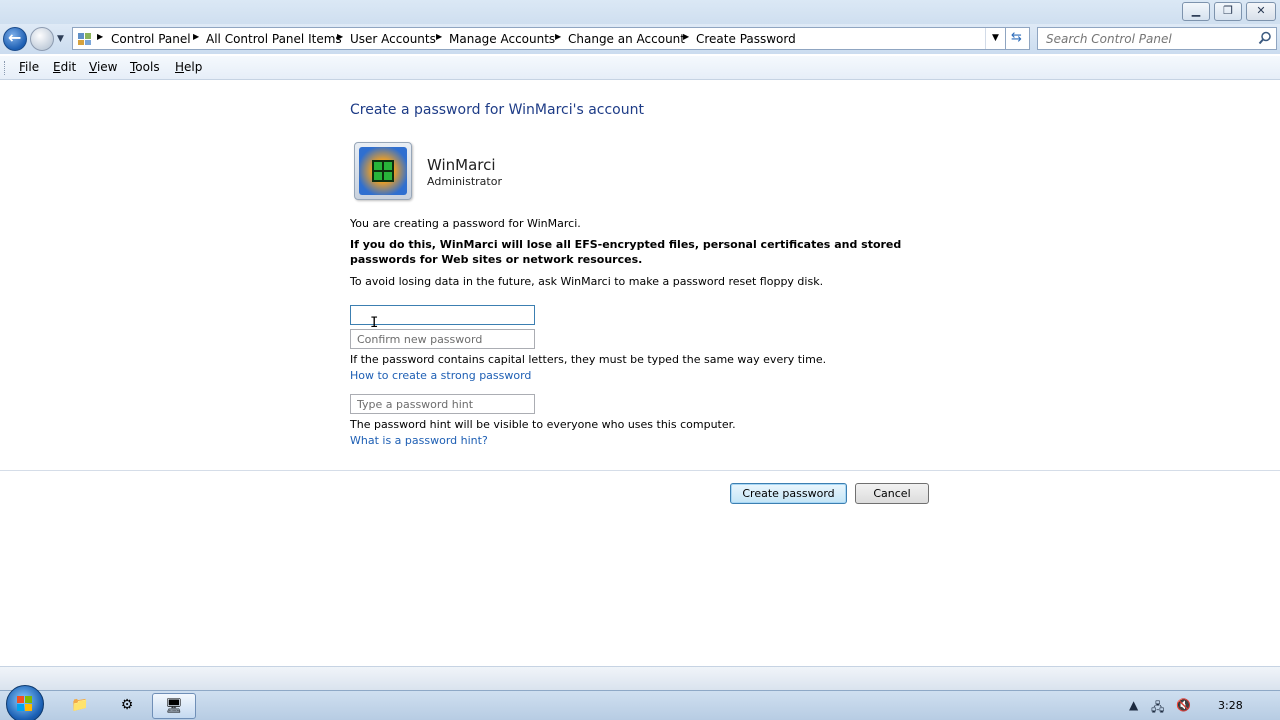 The image size is (1280, 720). What do you see at coordinates (68, 67) in the screenshot?
I see `menu-edit-rest: dit` at bounding box center [68, 67].